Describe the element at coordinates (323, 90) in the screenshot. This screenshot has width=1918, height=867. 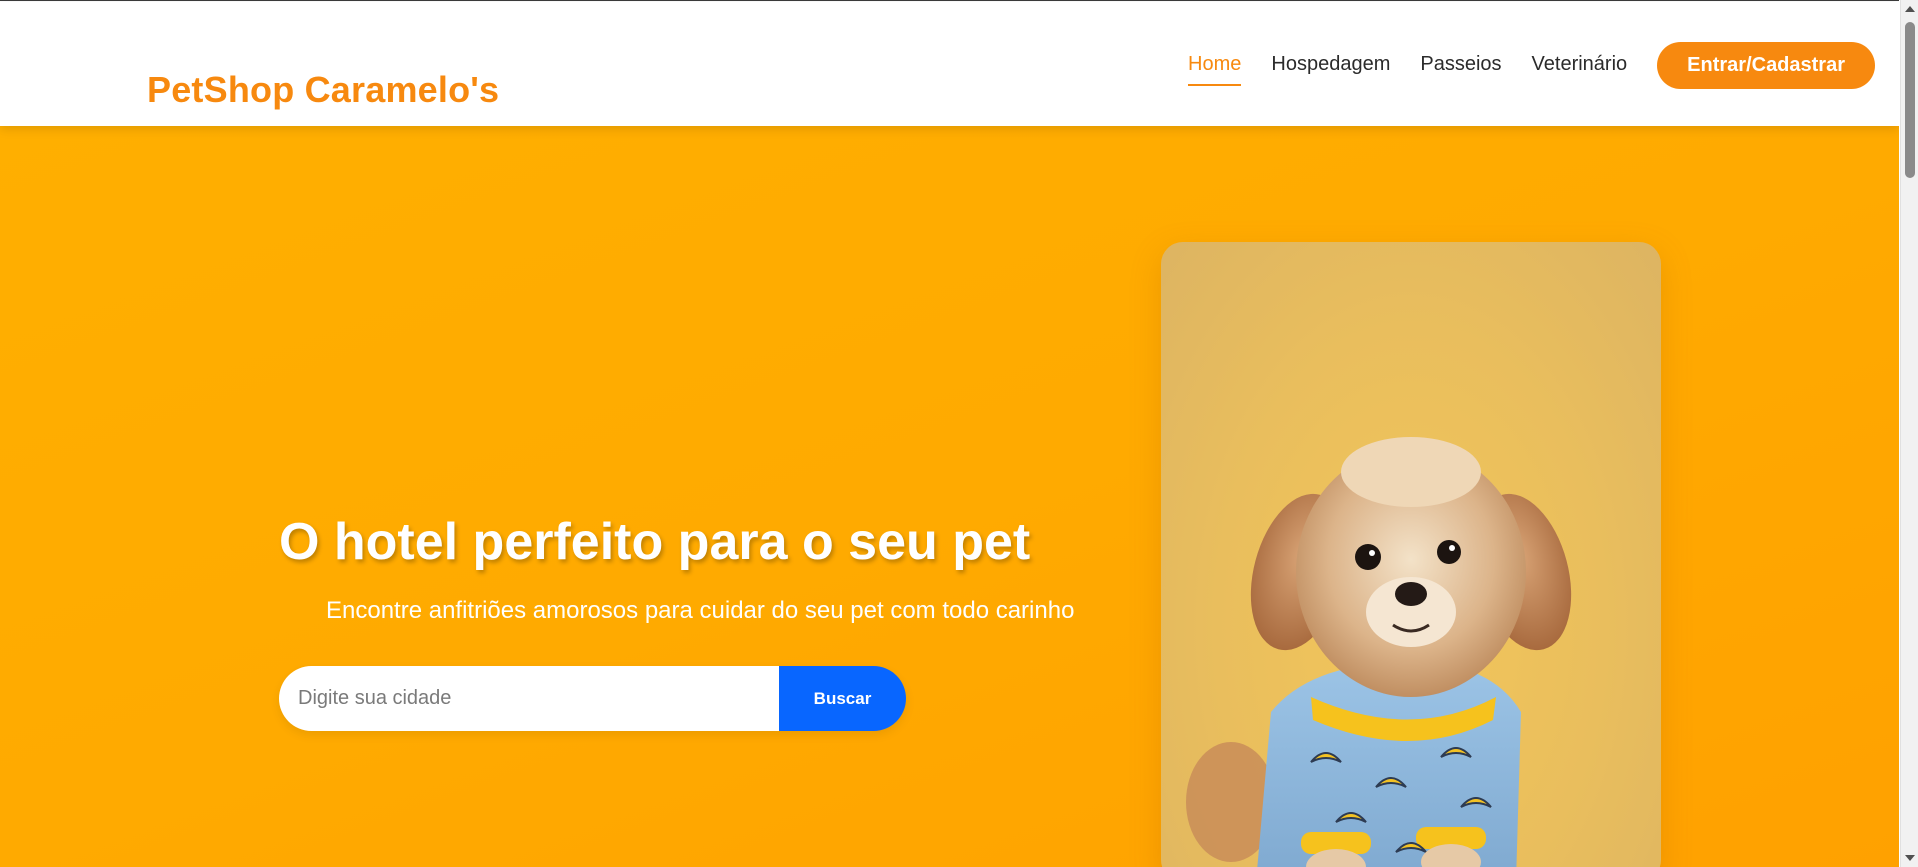
I see `site-logo: PetShop Caramelo's` at that location.